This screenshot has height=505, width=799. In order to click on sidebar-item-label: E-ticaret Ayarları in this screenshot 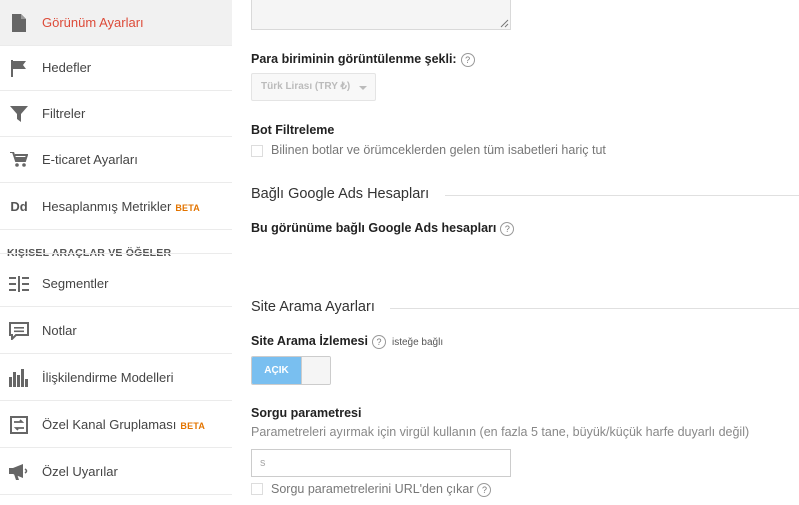, I will do `click(90, 159)`.